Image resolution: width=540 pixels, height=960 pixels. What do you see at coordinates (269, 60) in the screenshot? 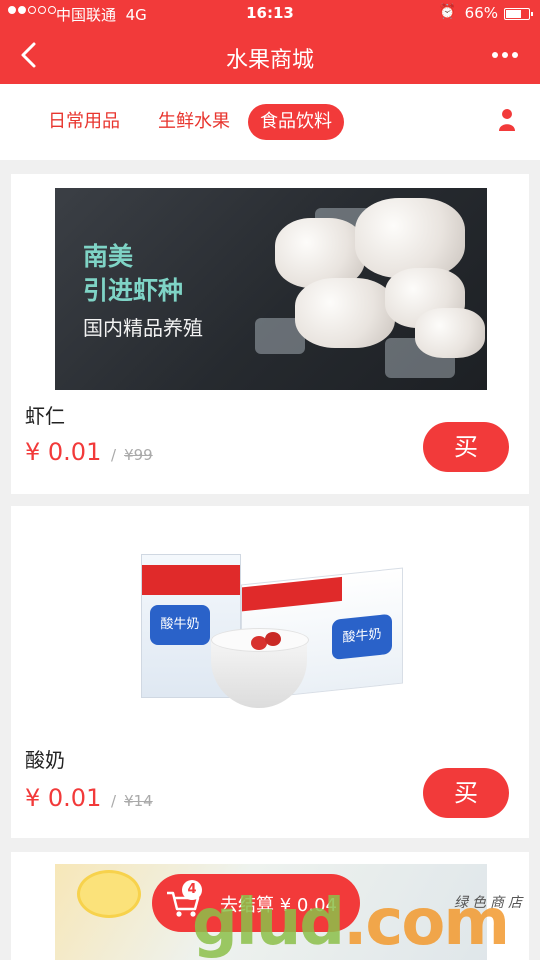
I see `page-title: 水果商城` at bounding box center [269, 60].